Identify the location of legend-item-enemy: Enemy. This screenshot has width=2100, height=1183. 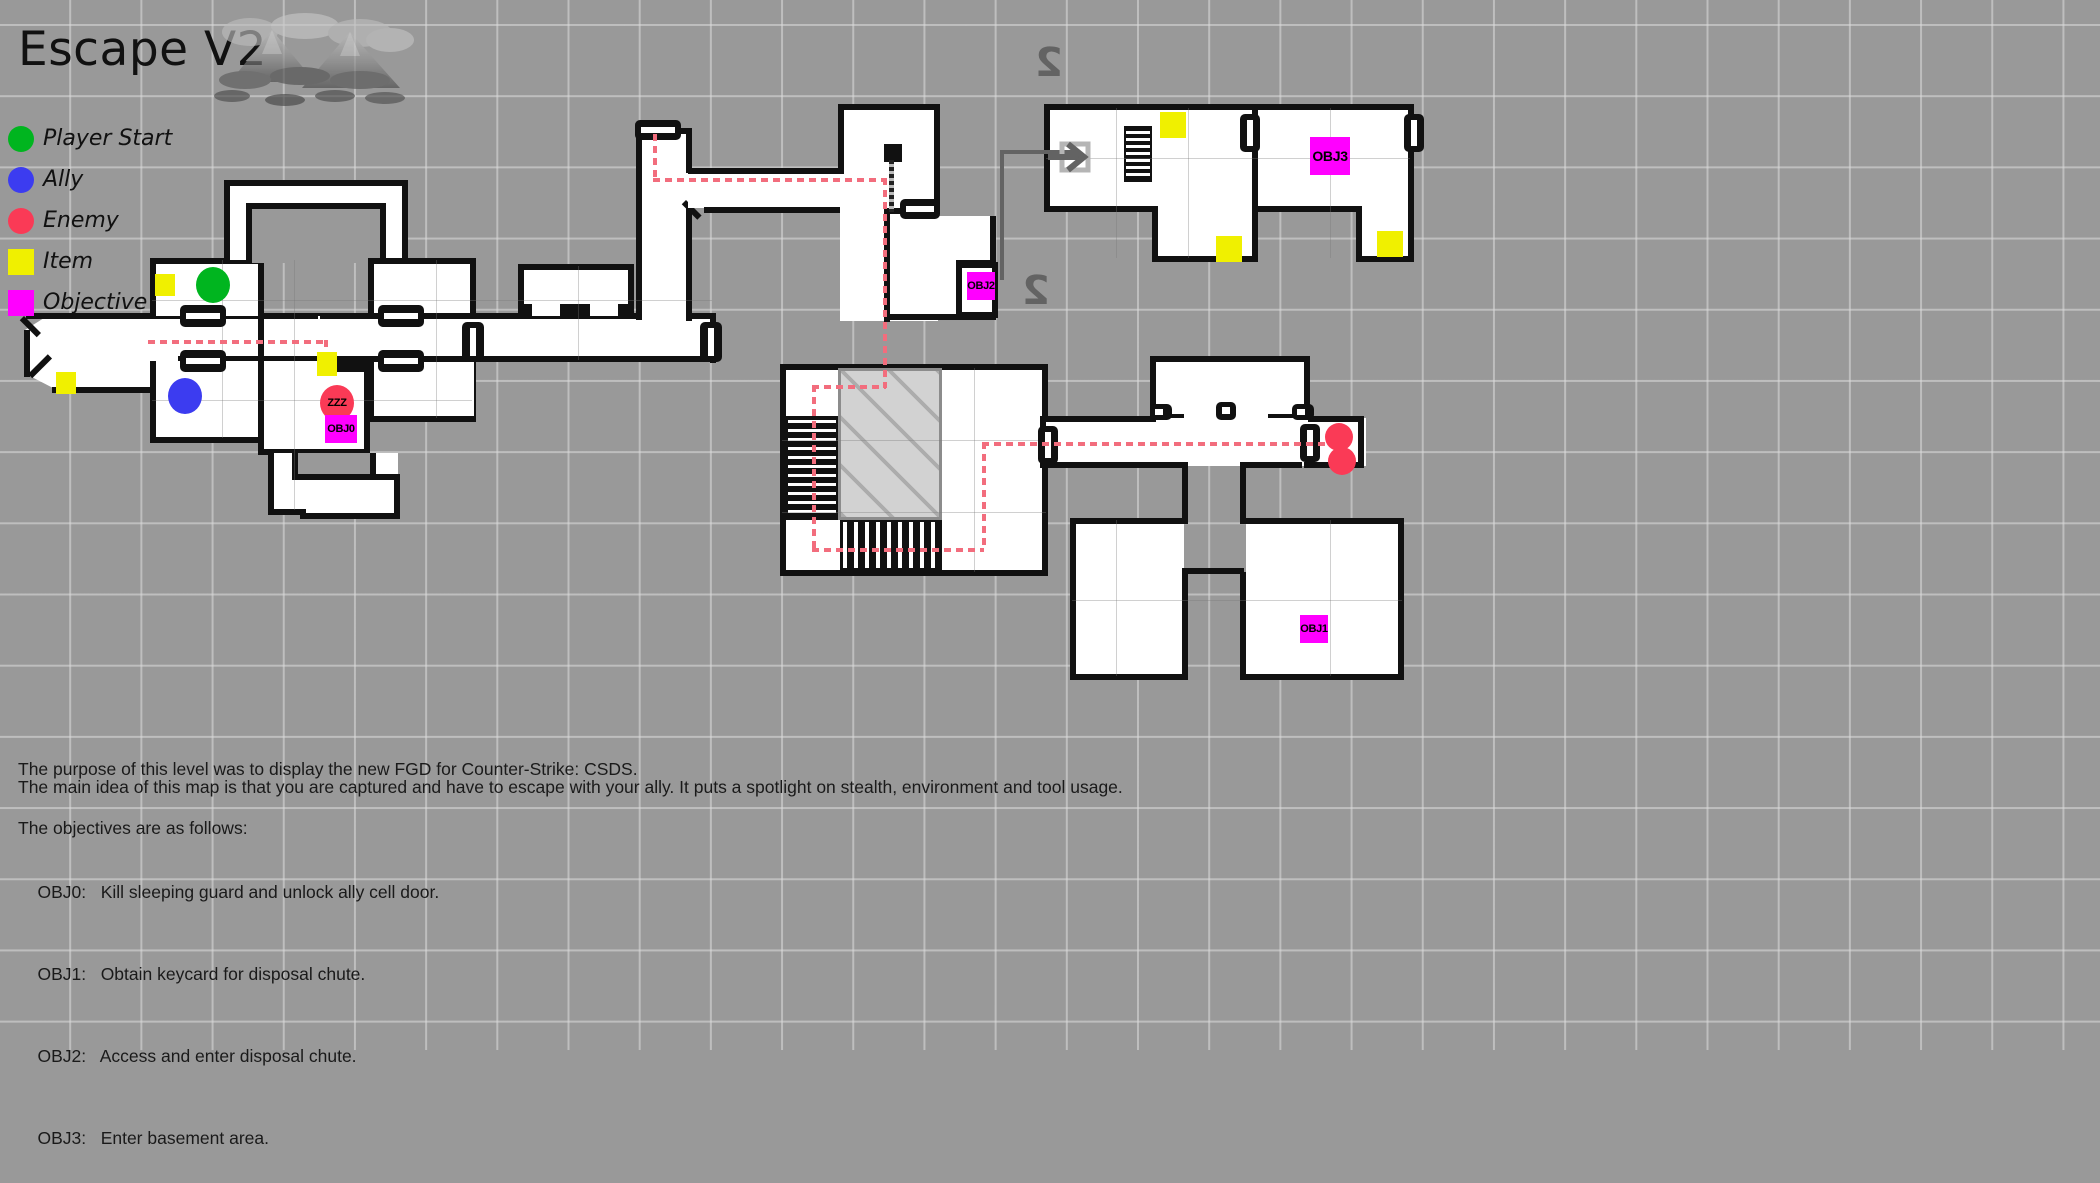
(90, 220).